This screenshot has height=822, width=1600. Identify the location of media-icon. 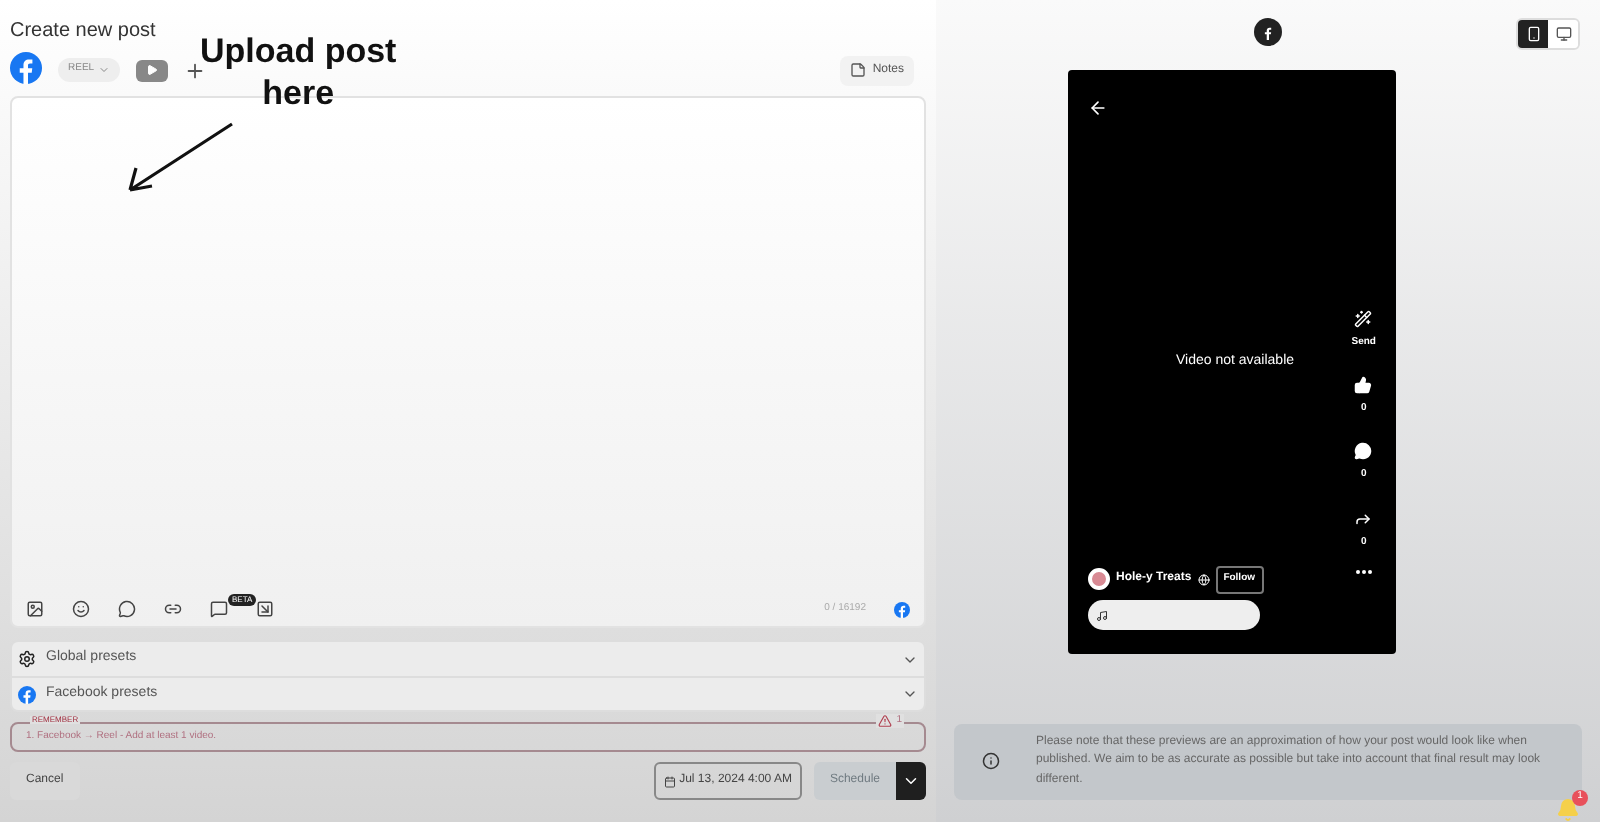
(35, 609).